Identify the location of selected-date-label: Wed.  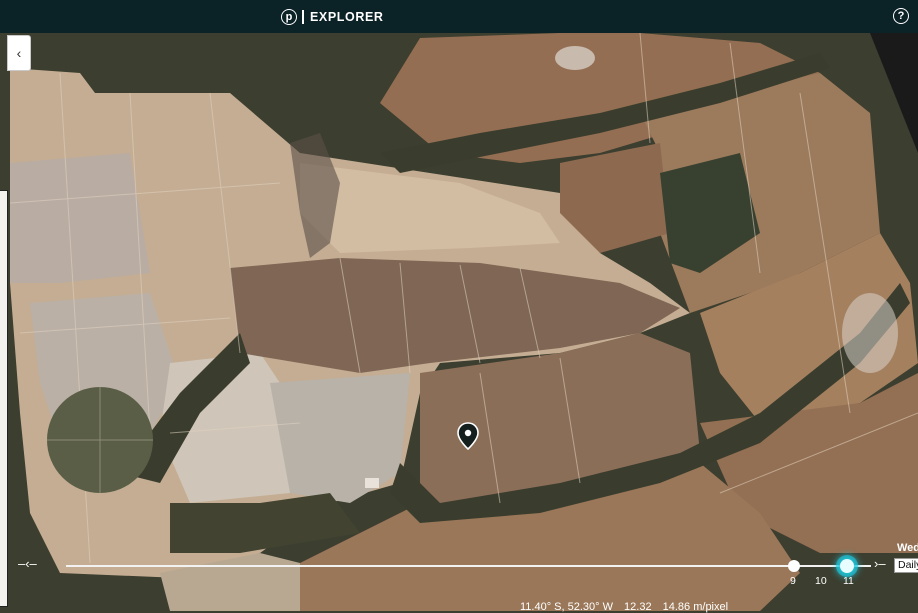
(907, 548).